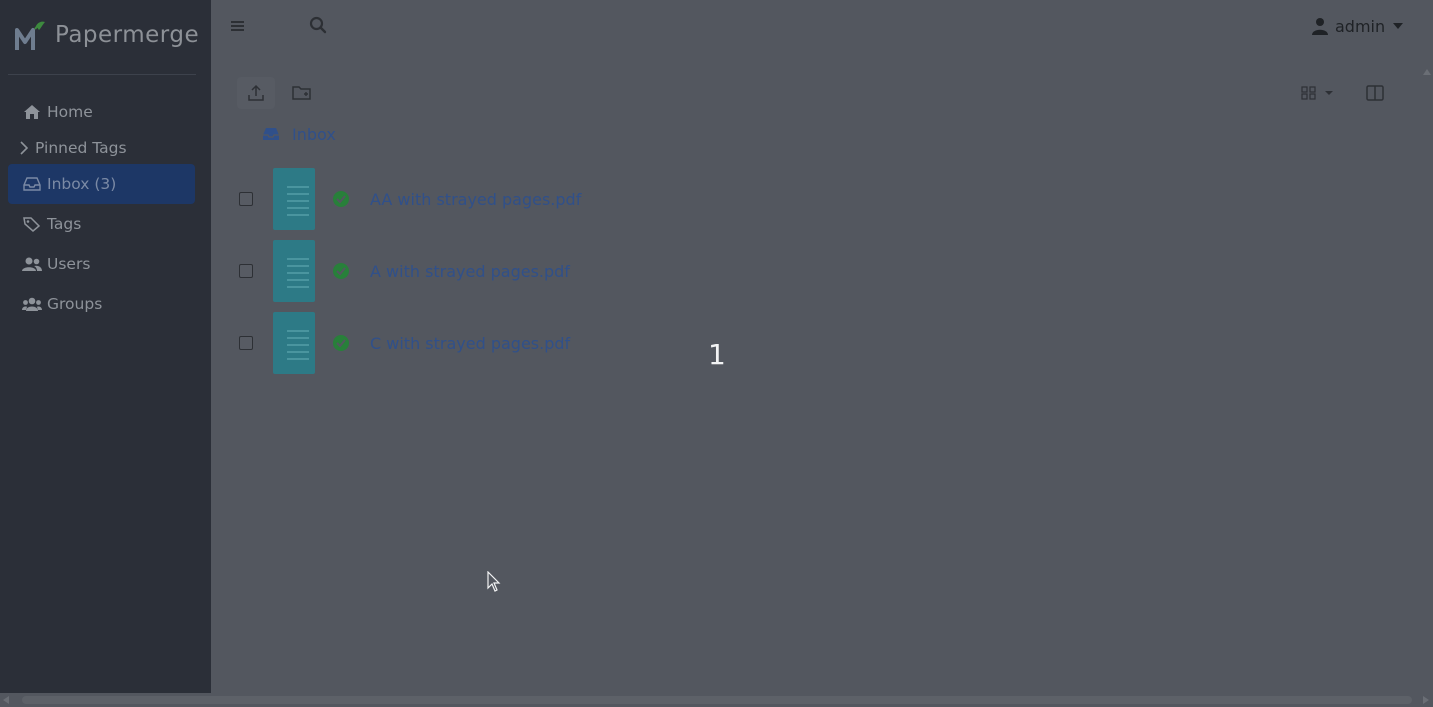 This screenshot has height=707, width=1433. I want to click on horizontal-scrollbar, so click(716, 700).